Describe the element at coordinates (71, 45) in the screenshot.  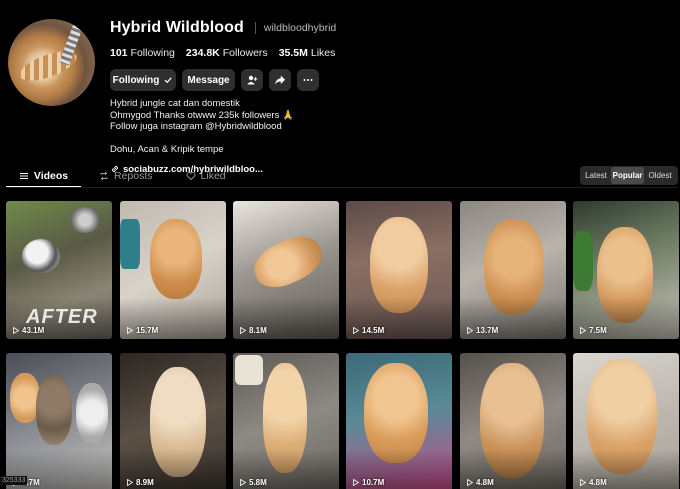
I see `avatar-chain-shape` at that location.